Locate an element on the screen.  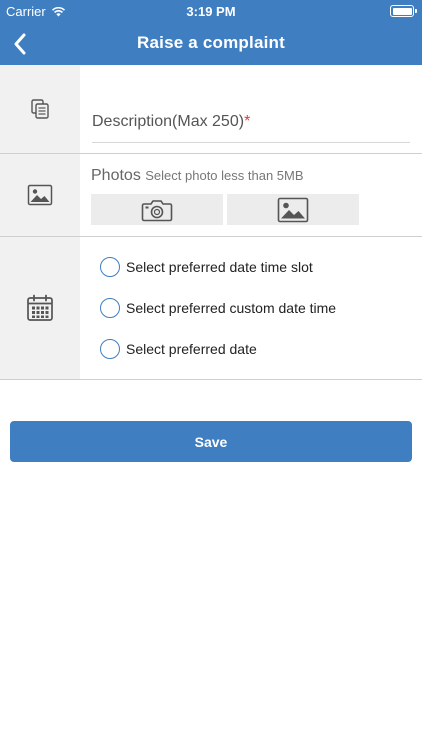
description-section: Description(Max 250)* is located at coordinates (211, 109).